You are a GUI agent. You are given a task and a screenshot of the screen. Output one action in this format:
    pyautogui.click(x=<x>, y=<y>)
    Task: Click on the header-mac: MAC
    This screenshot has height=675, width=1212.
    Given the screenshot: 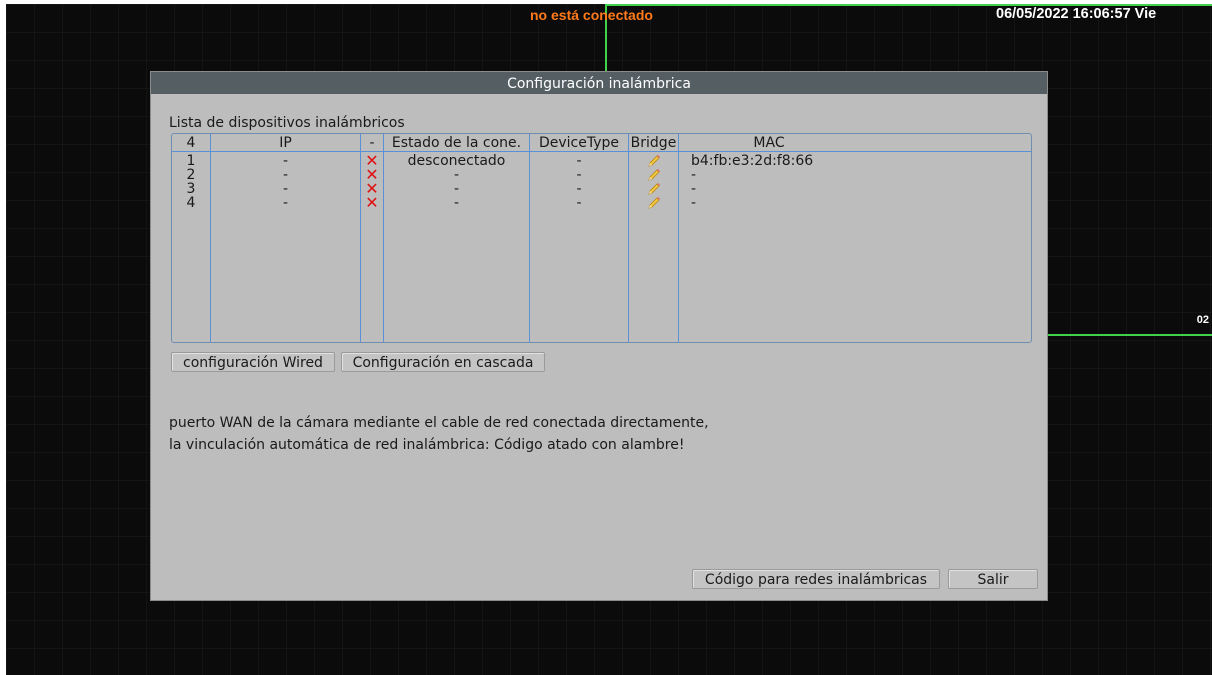 What is the action you would take?
    pyautogui.click(x=769, y=143)
    